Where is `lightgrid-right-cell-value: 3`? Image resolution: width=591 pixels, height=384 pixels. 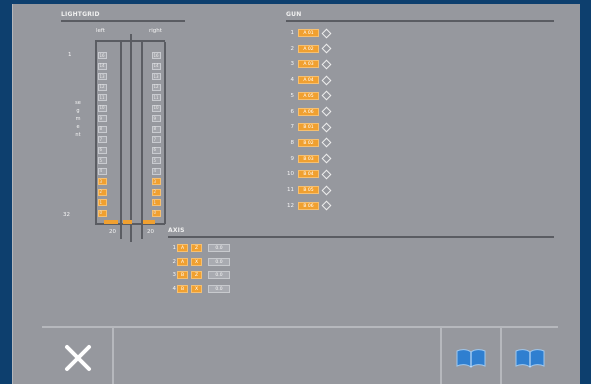 lightgrid-right-cell-value: 3 is located at coordinates (155, 181).